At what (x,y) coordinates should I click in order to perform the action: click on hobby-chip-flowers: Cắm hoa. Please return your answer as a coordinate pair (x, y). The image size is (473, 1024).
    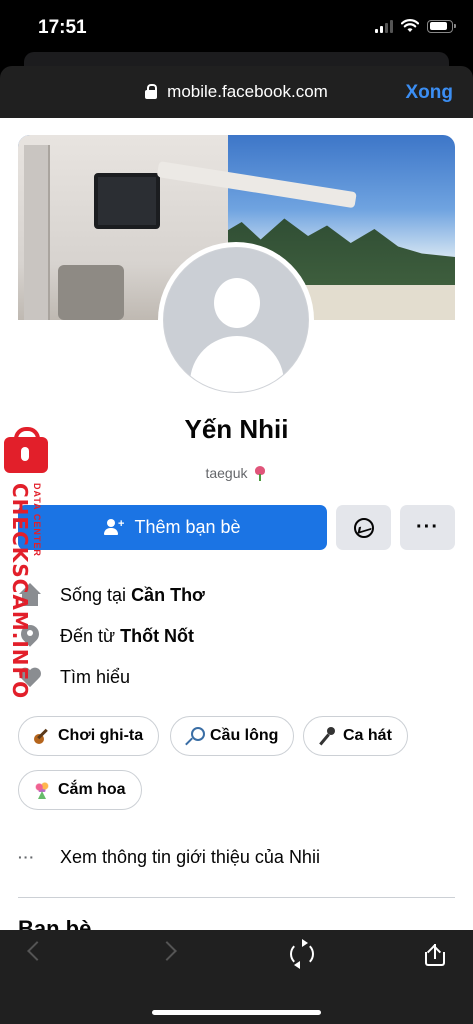
    Looking at the image, I should click on (80, 790).